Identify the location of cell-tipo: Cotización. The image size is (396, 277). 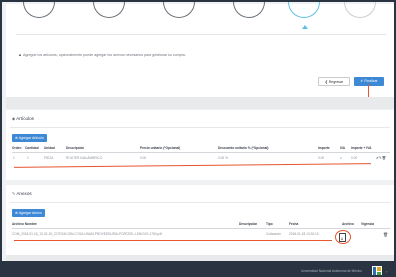
(273, 234).